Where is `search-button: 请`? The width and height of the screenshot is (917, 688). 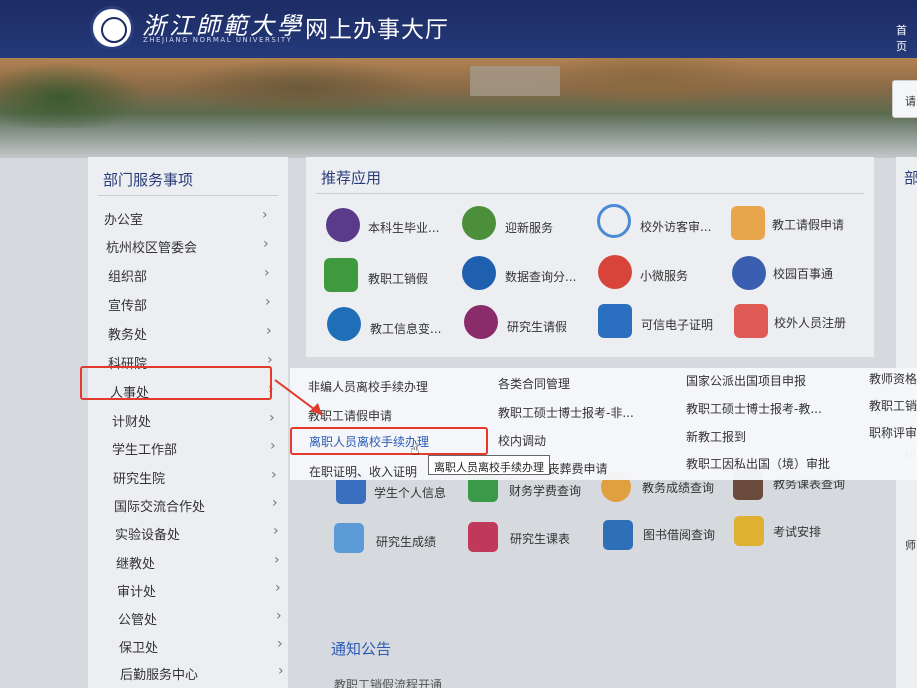
search-button: 请 is located at coordinates (904, 99).